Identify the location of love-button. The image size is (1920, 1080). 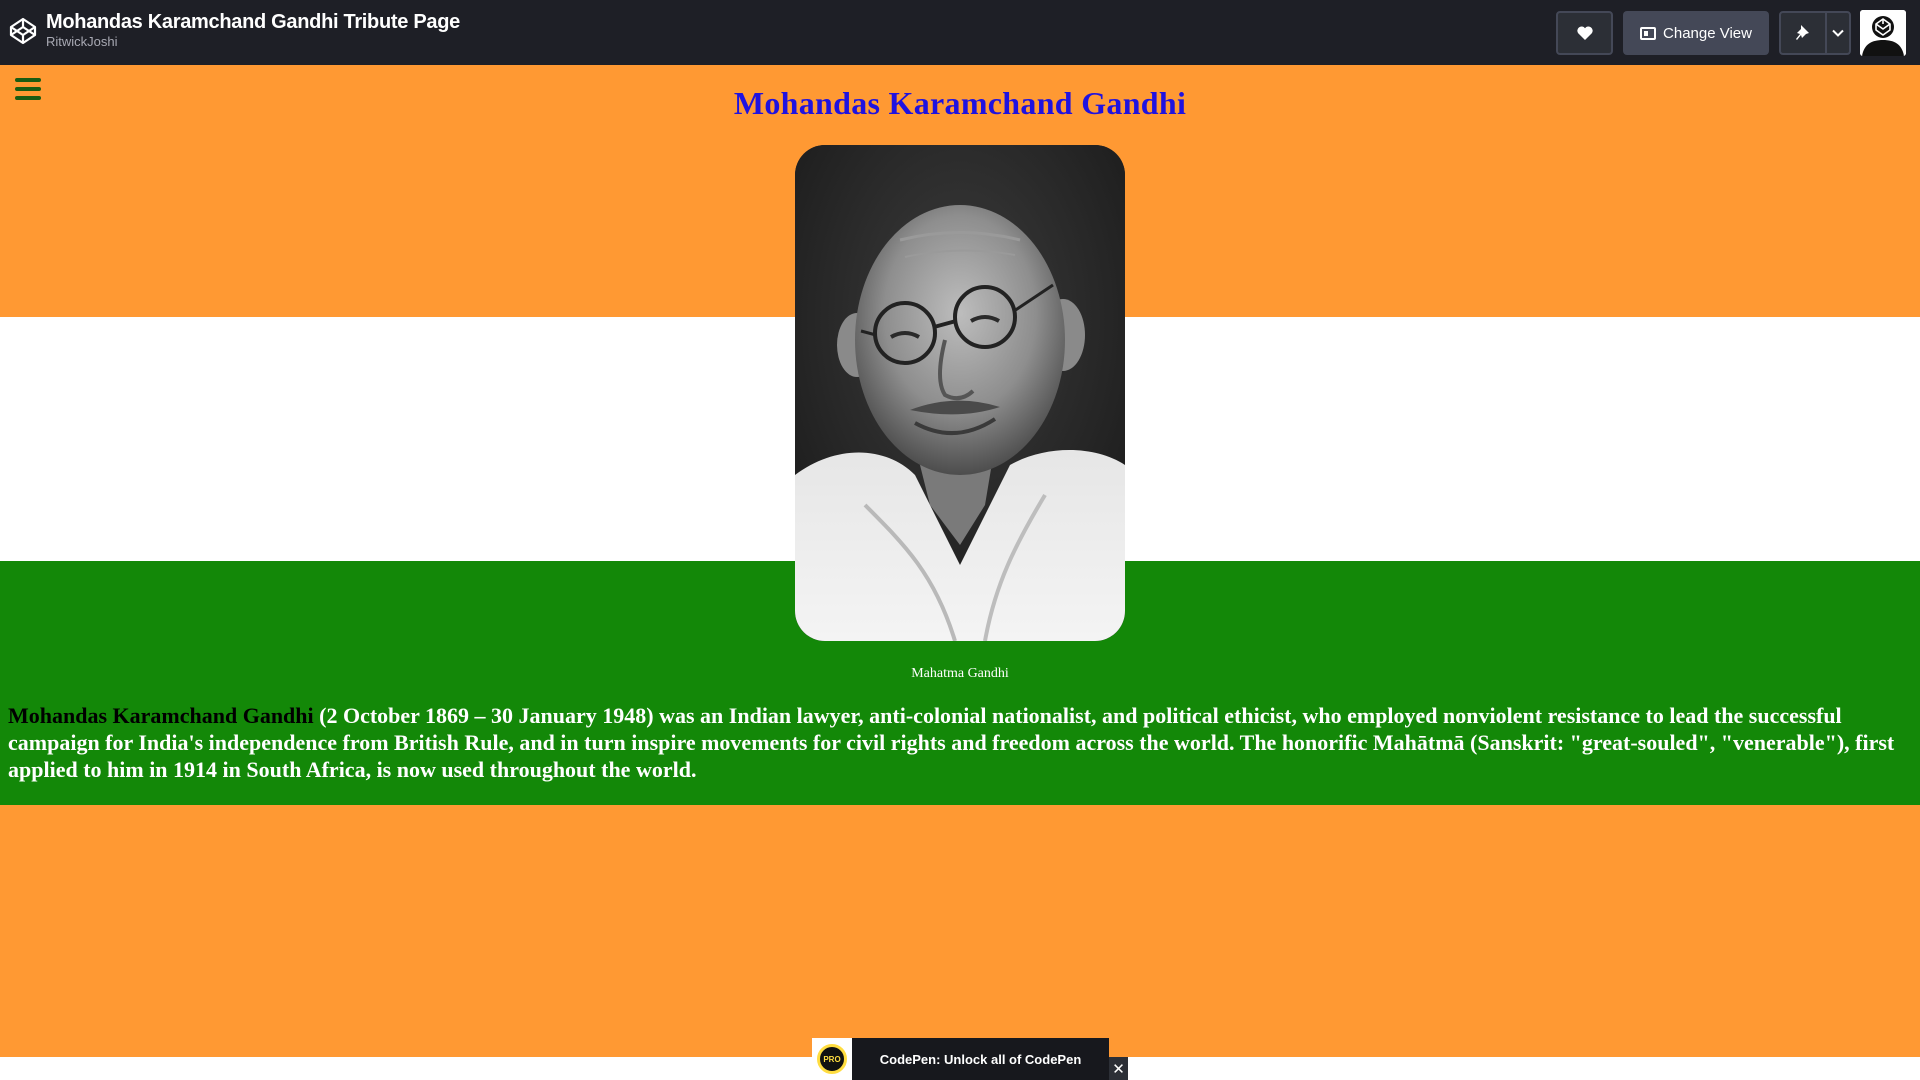
(1584, 33).